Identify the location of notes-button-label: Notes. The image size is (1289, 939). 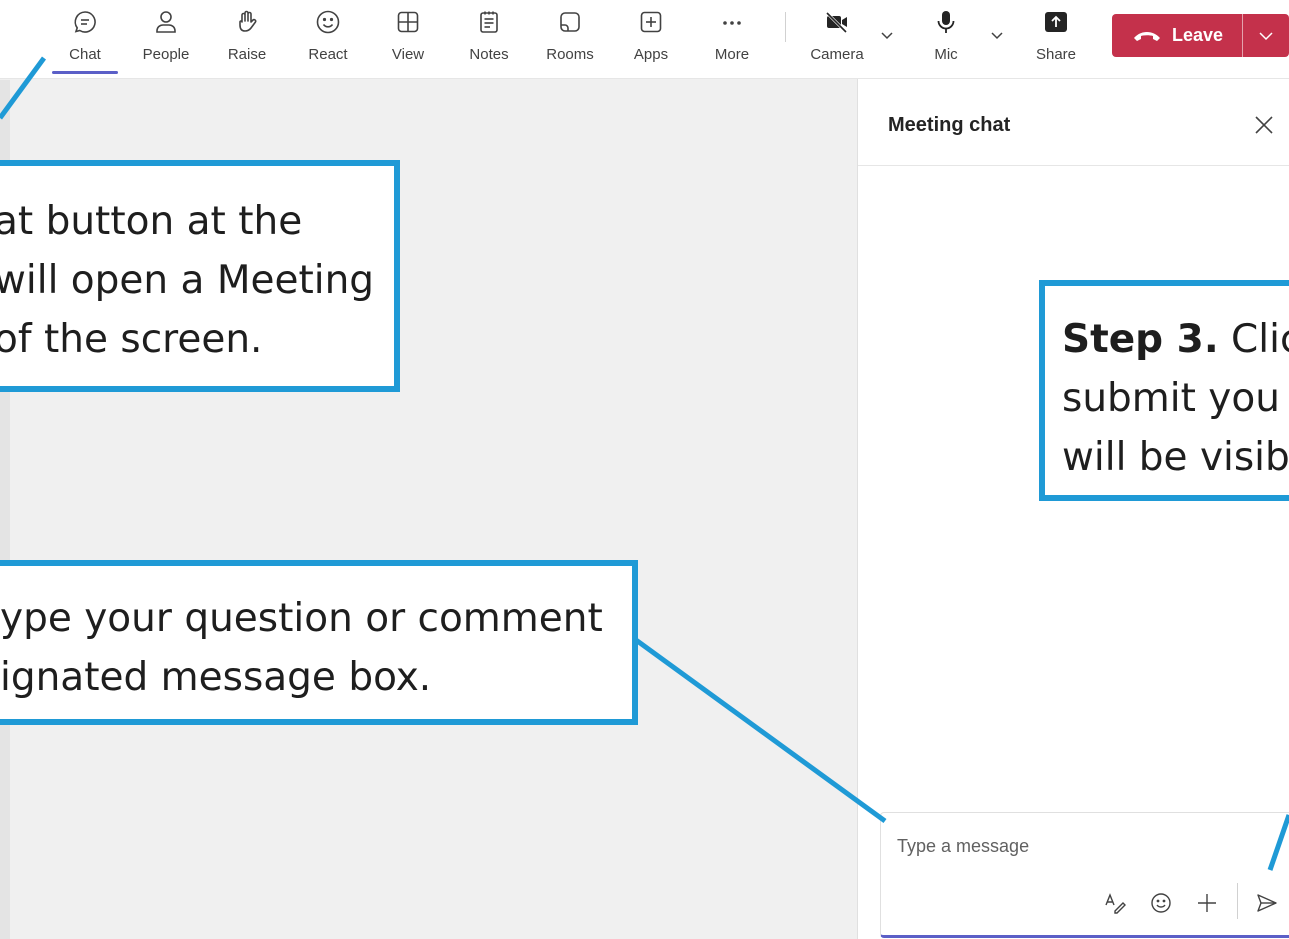
(489, 54).